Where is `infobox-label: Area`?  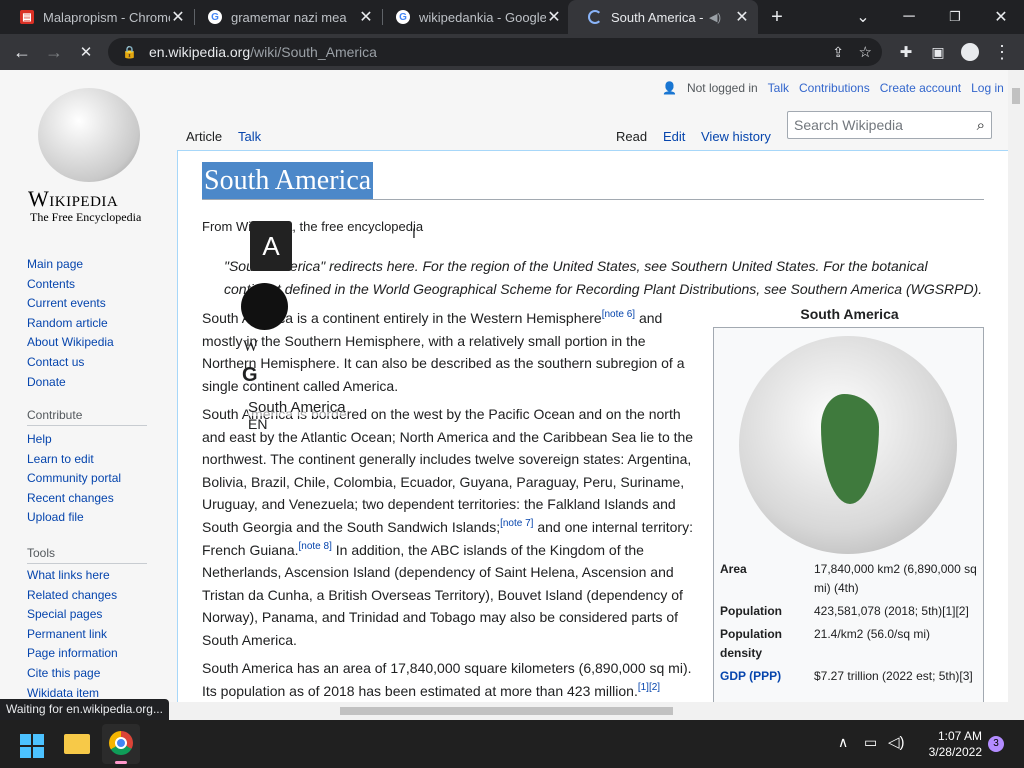 infobox-label: Area is located at coordinates (733, 569).